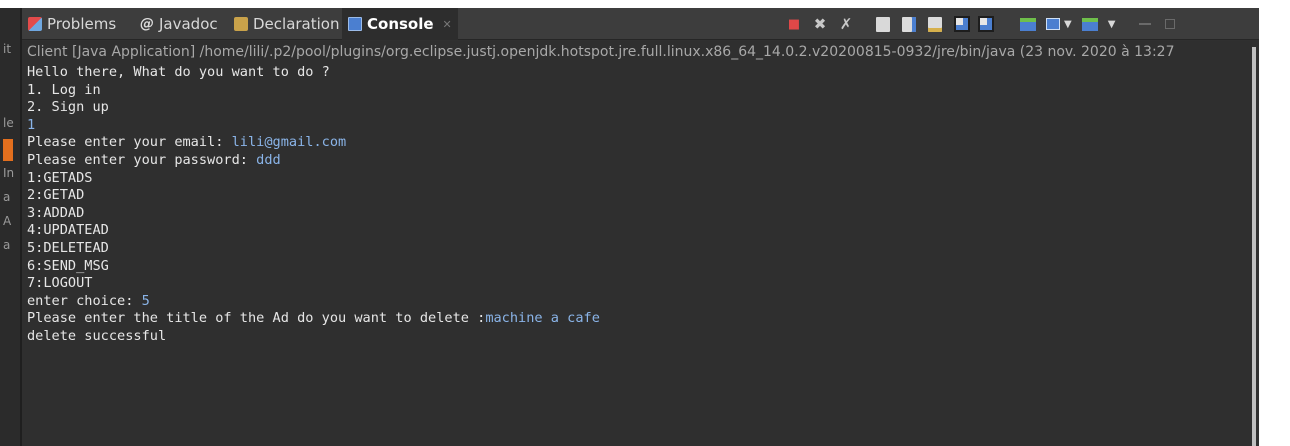 The image size is (1290, 446). I want to click on console-line: 7:LOGOUT, so click(313, 284).